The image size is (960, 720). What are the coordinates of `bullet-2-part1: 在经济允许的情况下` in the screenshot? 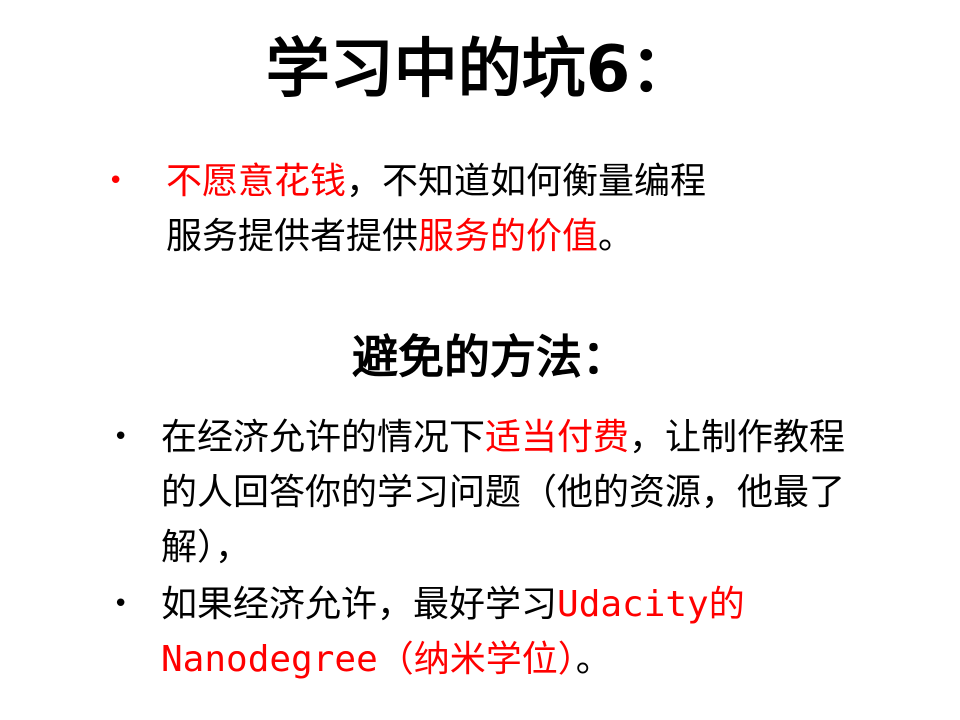 It's located at (323, 437).